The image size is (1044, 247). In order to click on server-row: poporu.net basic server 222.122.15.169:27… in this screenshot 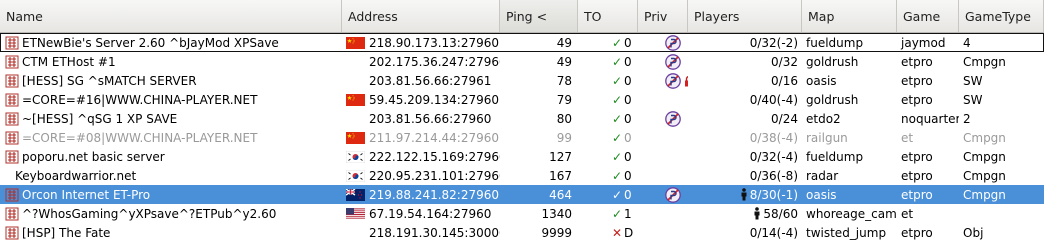, I will do `click(522, 156)`.